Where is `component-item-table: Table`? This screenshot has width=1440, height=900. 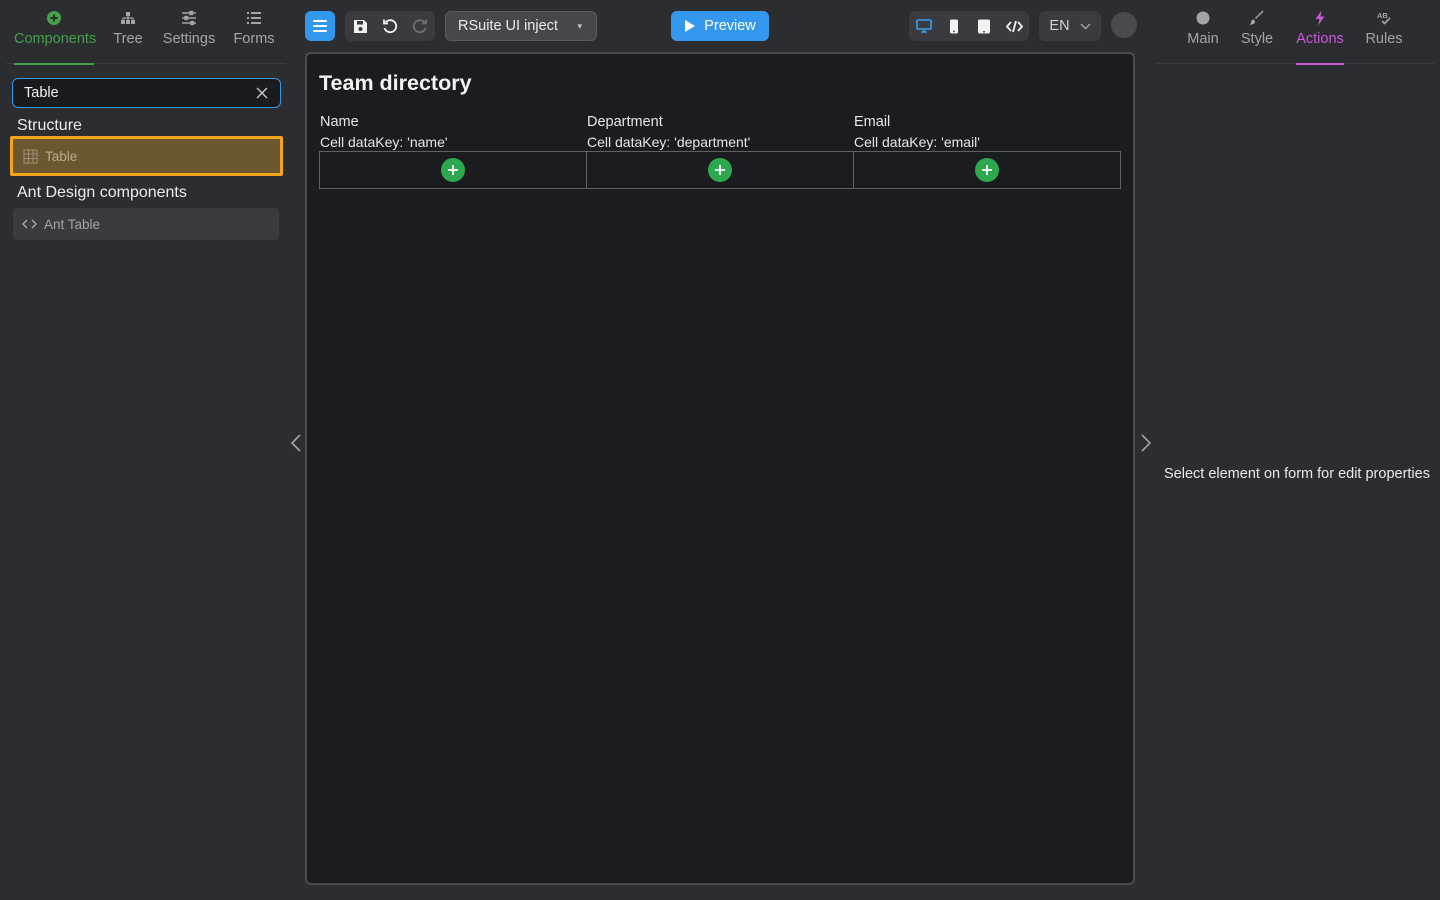
component-item-table: Table is located at coordinates (146, 156).